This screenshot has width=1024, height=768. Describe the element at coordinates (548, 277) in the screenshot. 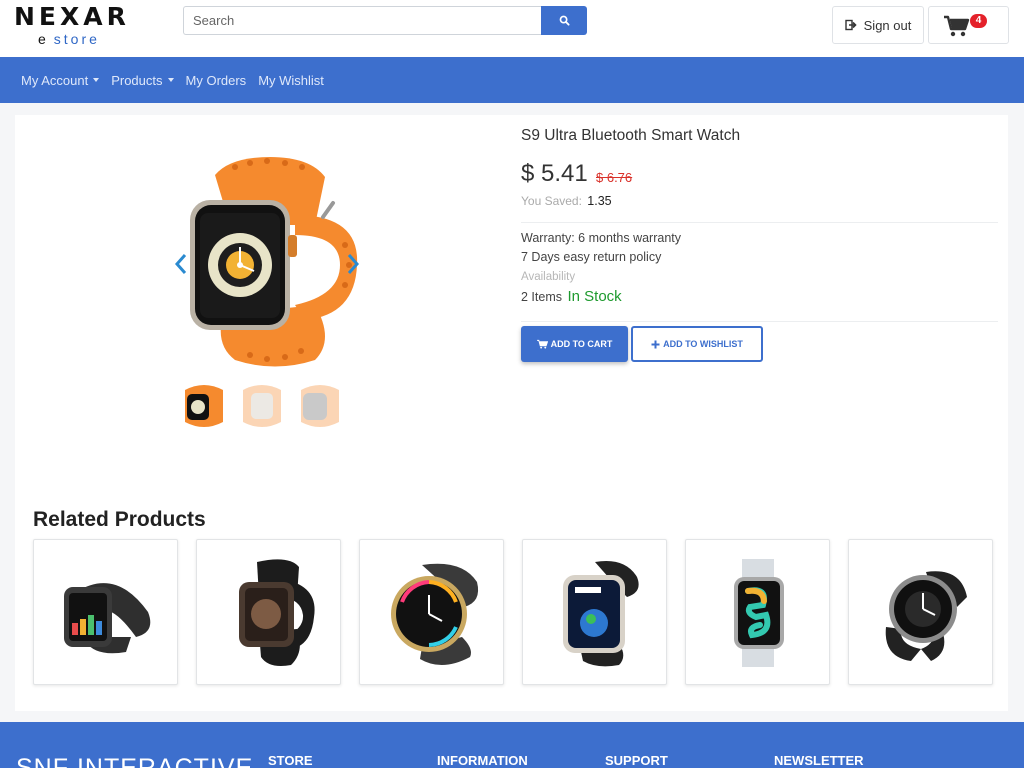

I see `availability-label: Availability` at that location.